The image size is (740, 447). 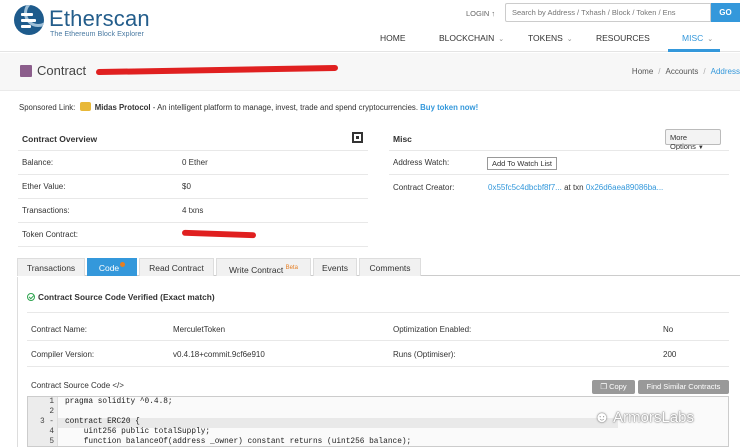 What do you see at coordinates (46, 210) in the screenshot?
I see `transactions-label: Transactions:` at bounding box center [46, 210].